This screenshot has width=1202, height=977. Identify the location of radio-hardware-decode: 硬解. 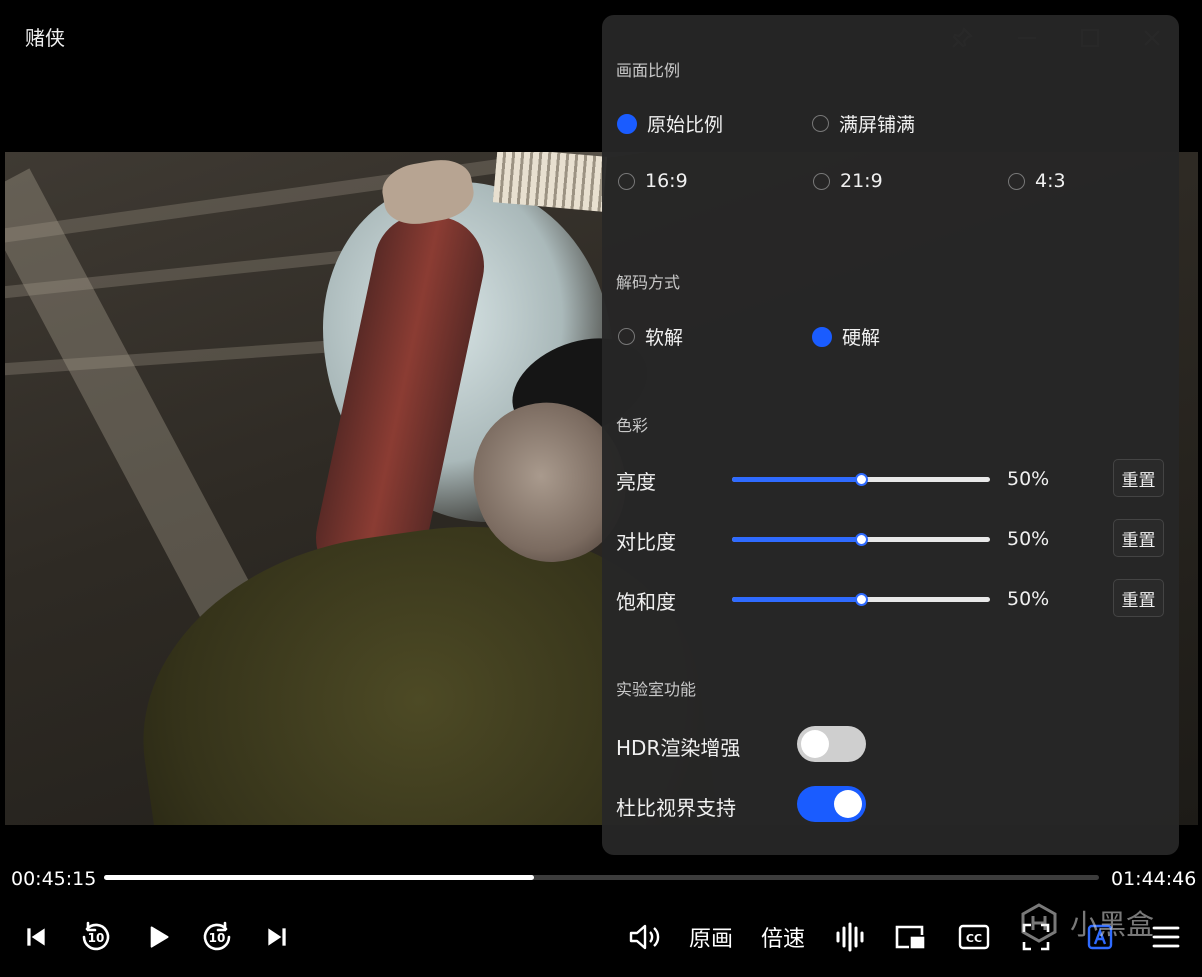
(846, 336).